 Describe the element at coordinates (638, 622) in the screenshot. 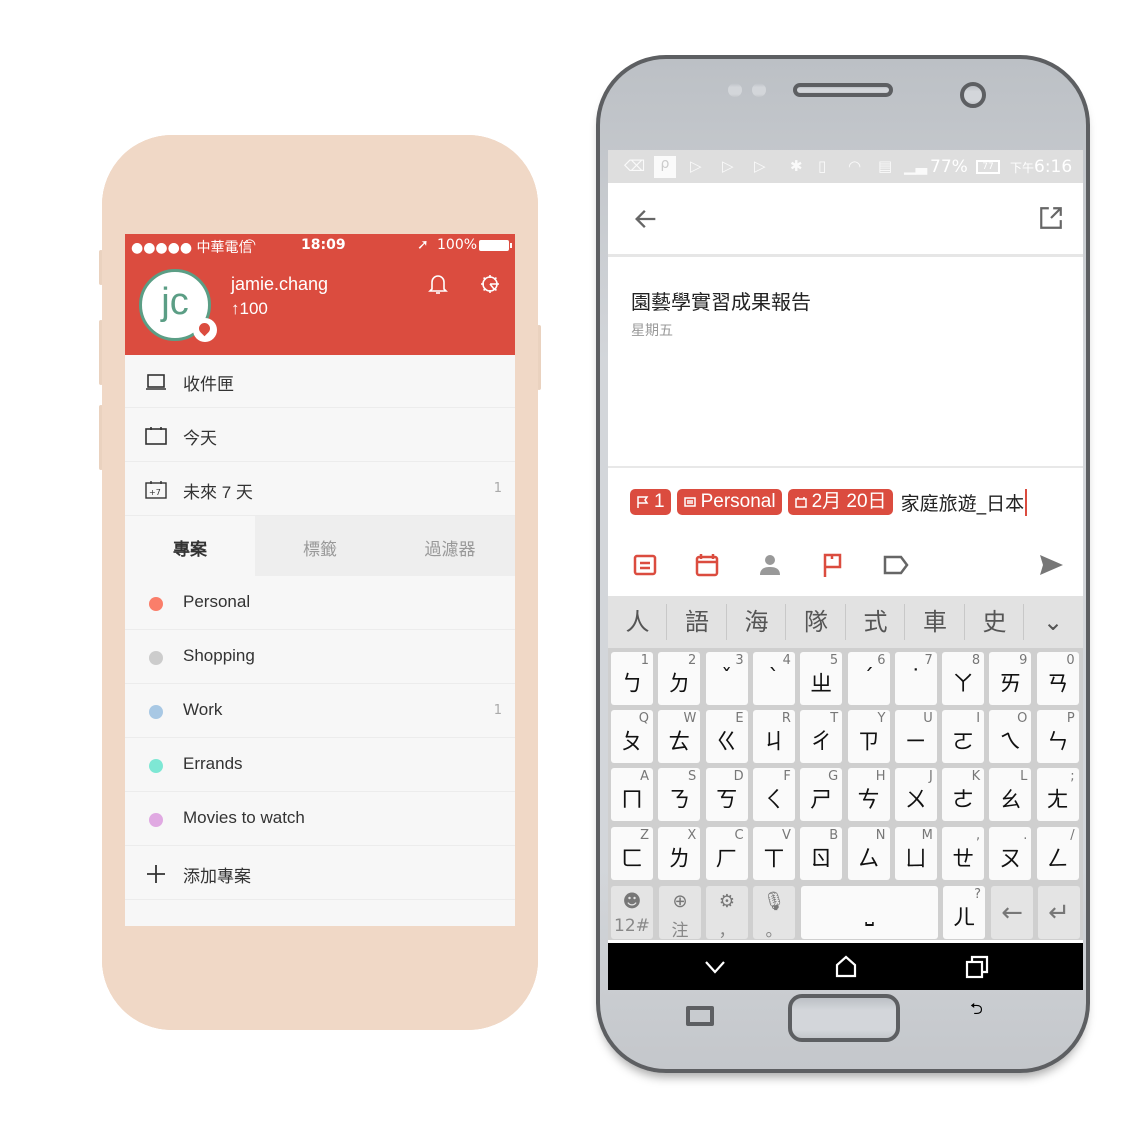

I see `candidate-word: 人` at that location.